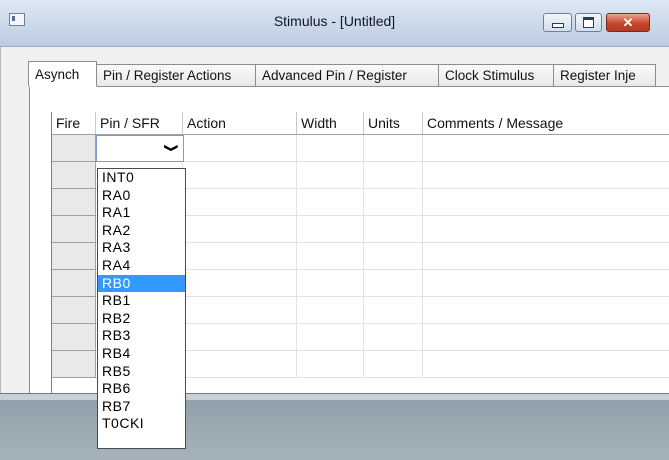 The width and height of the screenshot is (669, 460). I want to click on dropdown-option-rb2: RB2, so click(141, 319).